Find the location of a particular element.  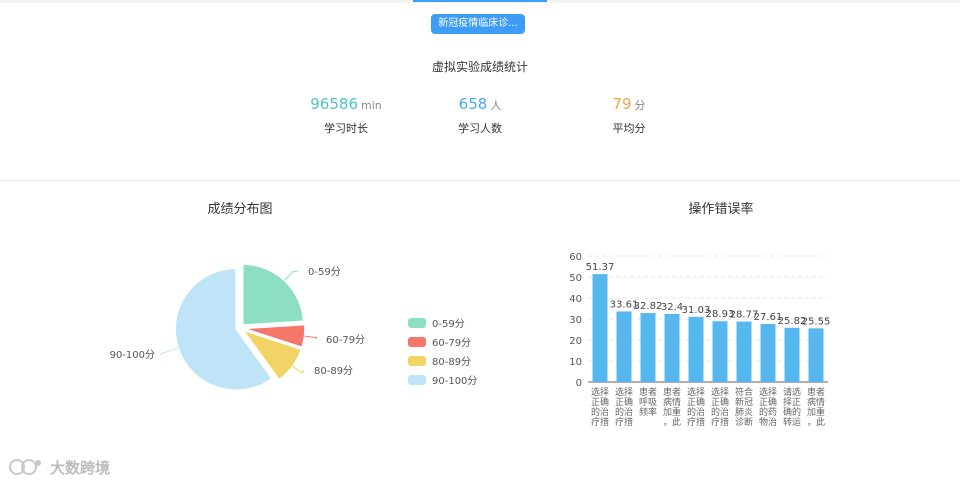

pie-slice-label: 90-100分 is located at coordinates (132, 355).